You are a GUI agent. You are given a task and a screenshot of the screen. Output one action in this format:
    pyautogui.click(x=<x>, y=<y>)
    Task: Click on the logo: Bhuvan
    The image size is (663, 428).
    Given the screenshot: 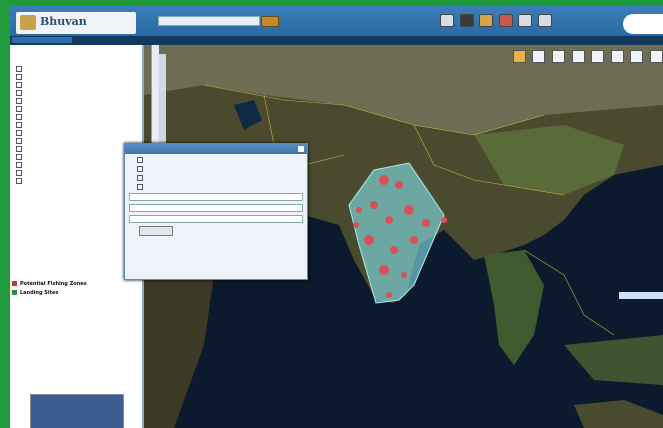 What is the action you would take?
    pyautogui.click(x=76, y=23)
    